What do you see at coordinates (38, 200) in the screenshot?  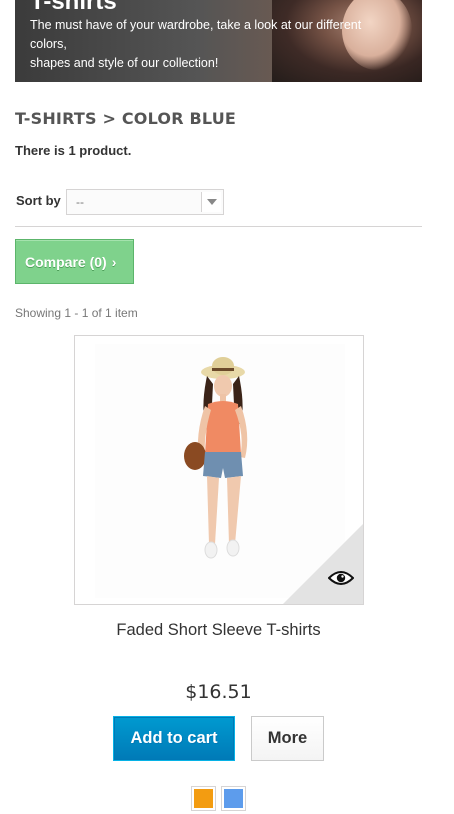 I see `sort-label: Sort by` at bounding box center [38, 200].